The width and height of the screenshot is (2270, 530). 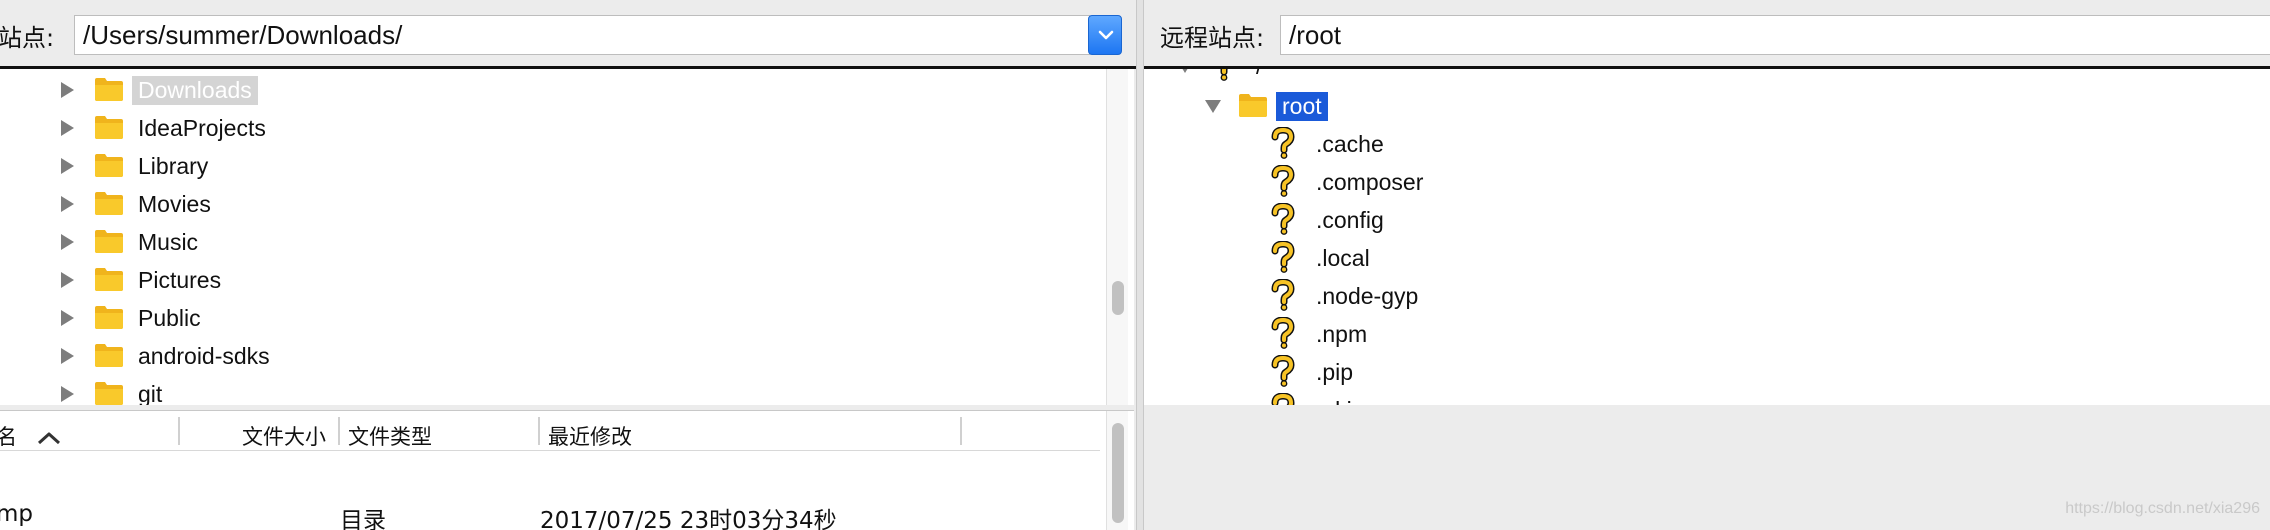 I want to click on tree-item-label: root, so click(x=1302, y=106).